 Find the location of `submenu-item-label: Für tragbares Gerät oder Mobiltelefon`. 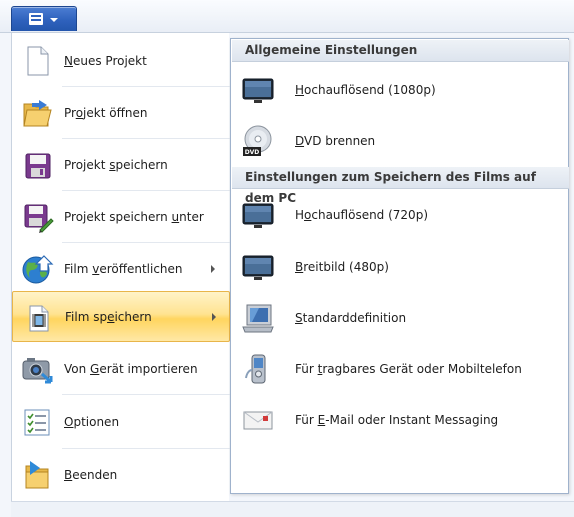

submenu-item-label: Für tragbares Gerät oder Mobiltelefon is located at coordinates (408, 369).